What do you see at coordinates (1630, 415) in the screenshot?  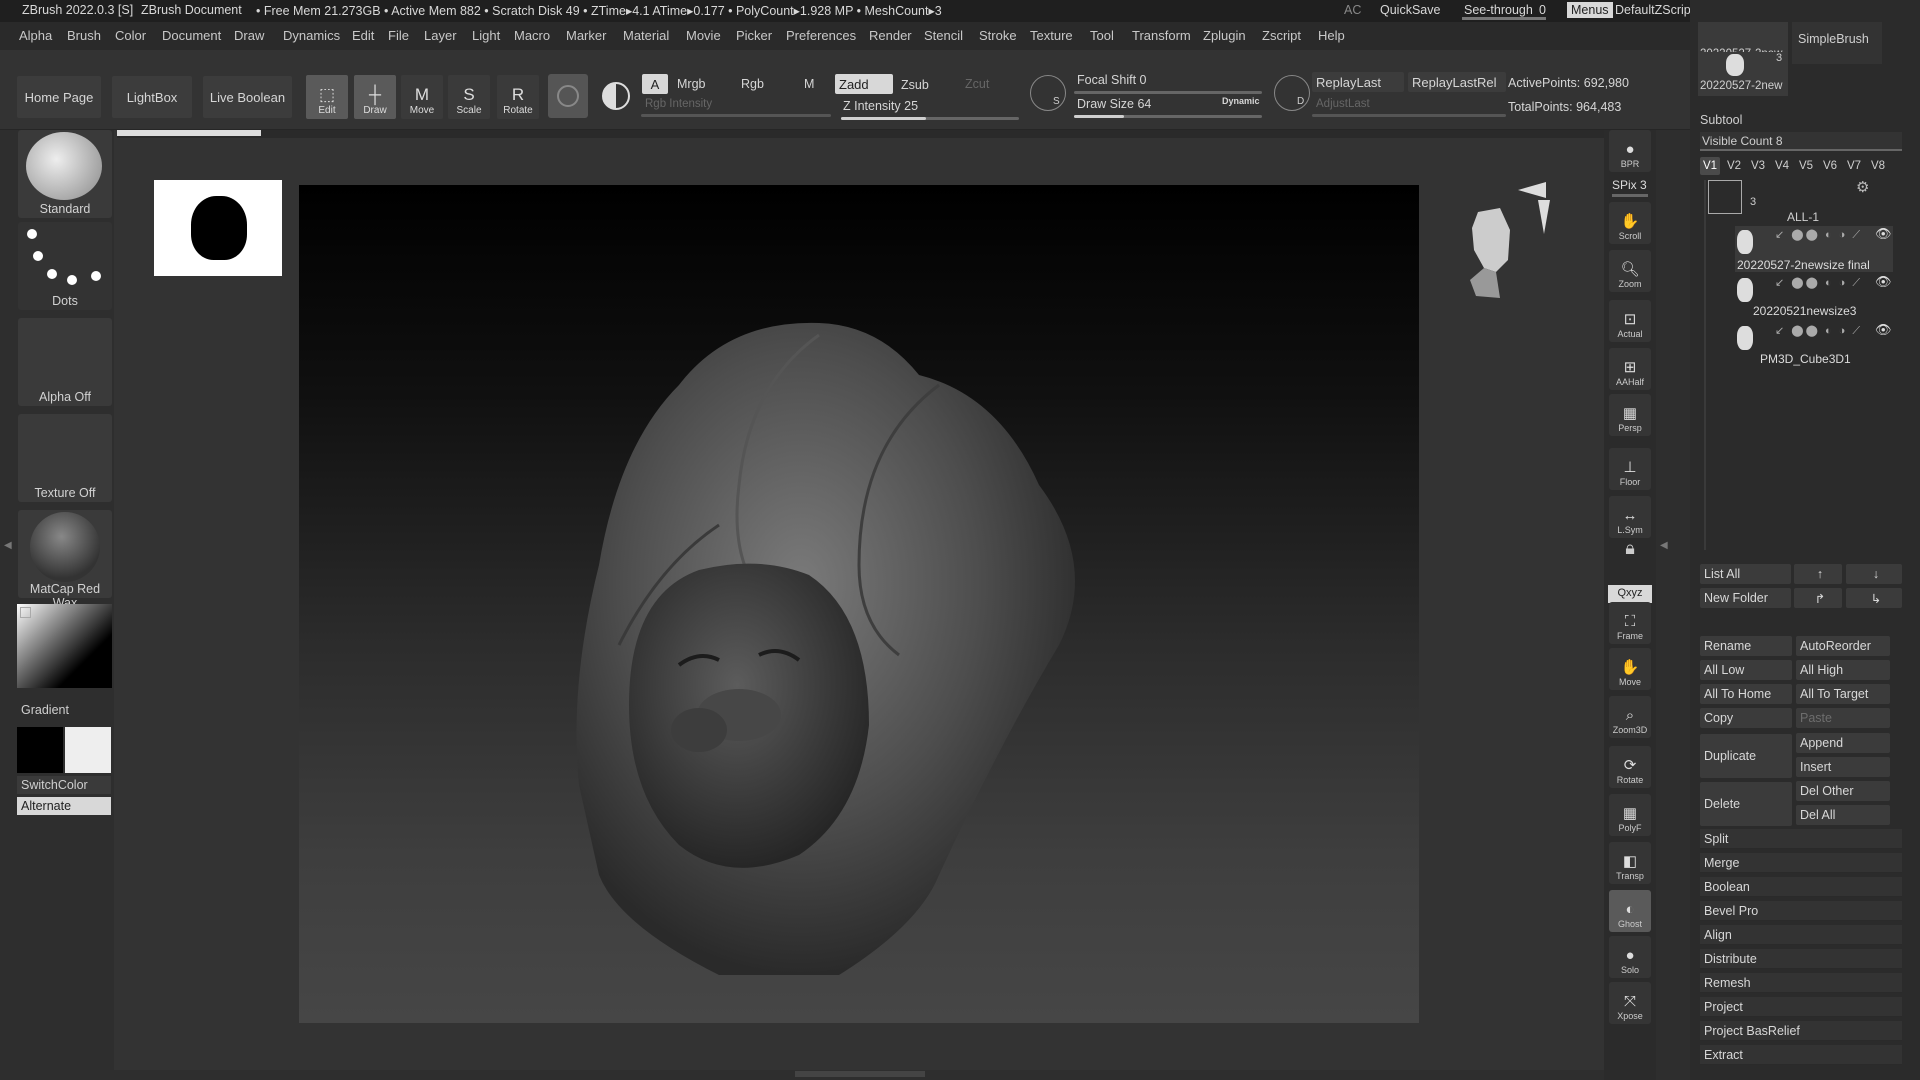 I see `viewport-persp-button: ▦ Persp` at bounding box center [1630, 415].